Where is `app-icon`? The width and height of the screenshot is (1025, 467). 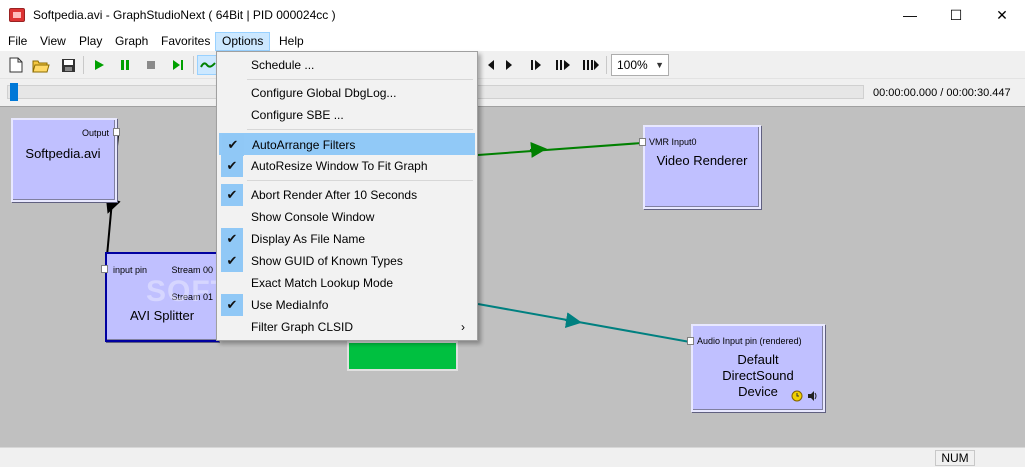
app-icon is located at coordinates (17, 15).